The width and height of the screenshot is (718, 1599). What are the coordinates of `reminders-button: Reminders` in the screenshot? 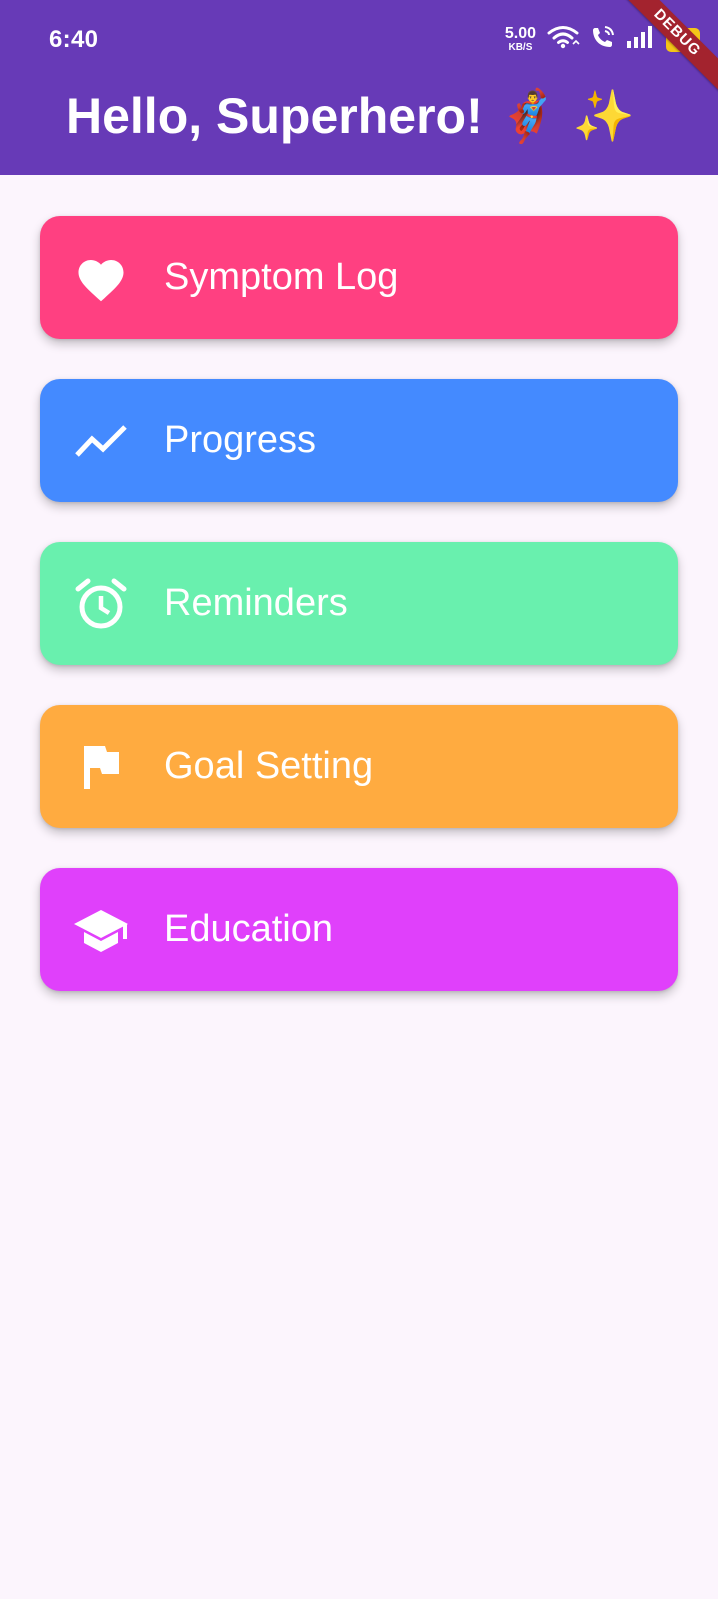 It's located at (359, 603).